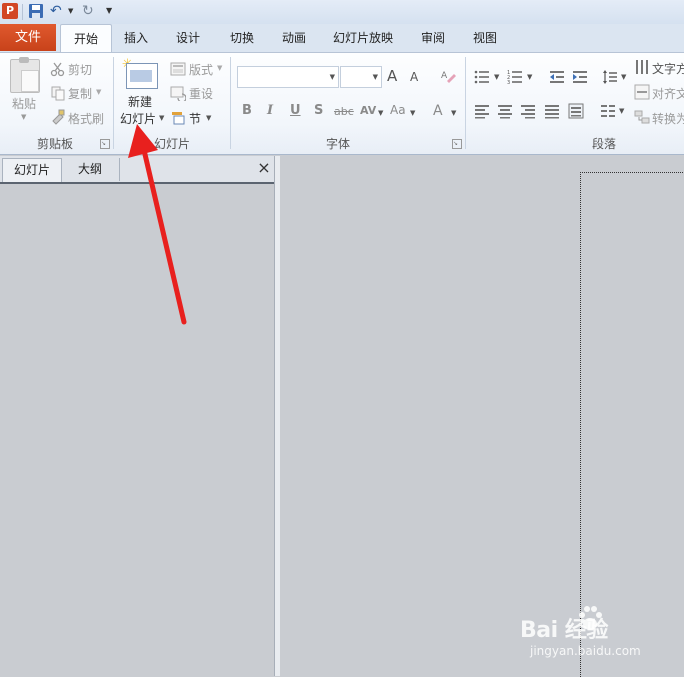 This screenshot has height=677, width=684. I want to click on annotation-arrow, so click(157, 224).